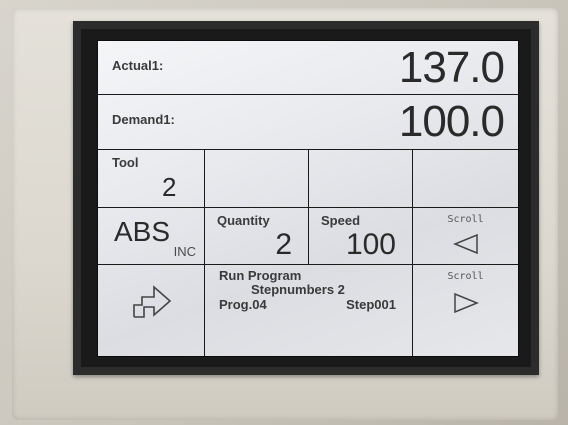  I want to click on stepnumbers-text: Stepnumbers 2, so click(298, 289).